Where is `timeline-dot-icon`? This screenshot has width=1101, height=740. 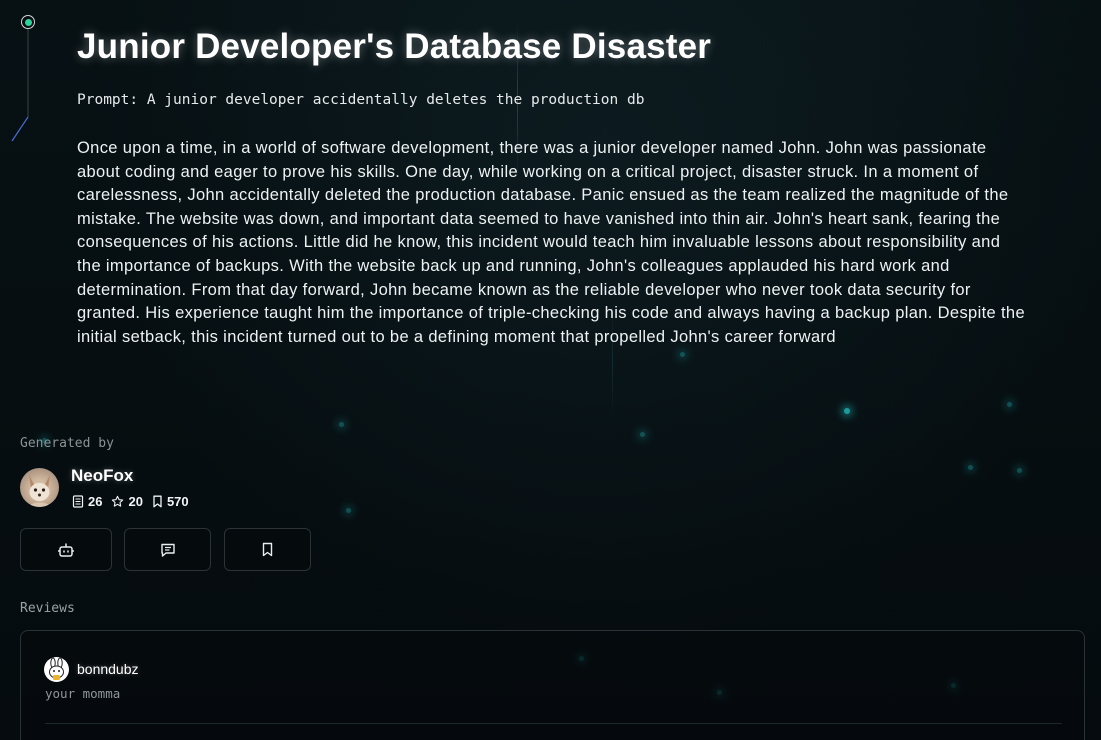
timeline-dot-icon is located at coordinates (28, 22).